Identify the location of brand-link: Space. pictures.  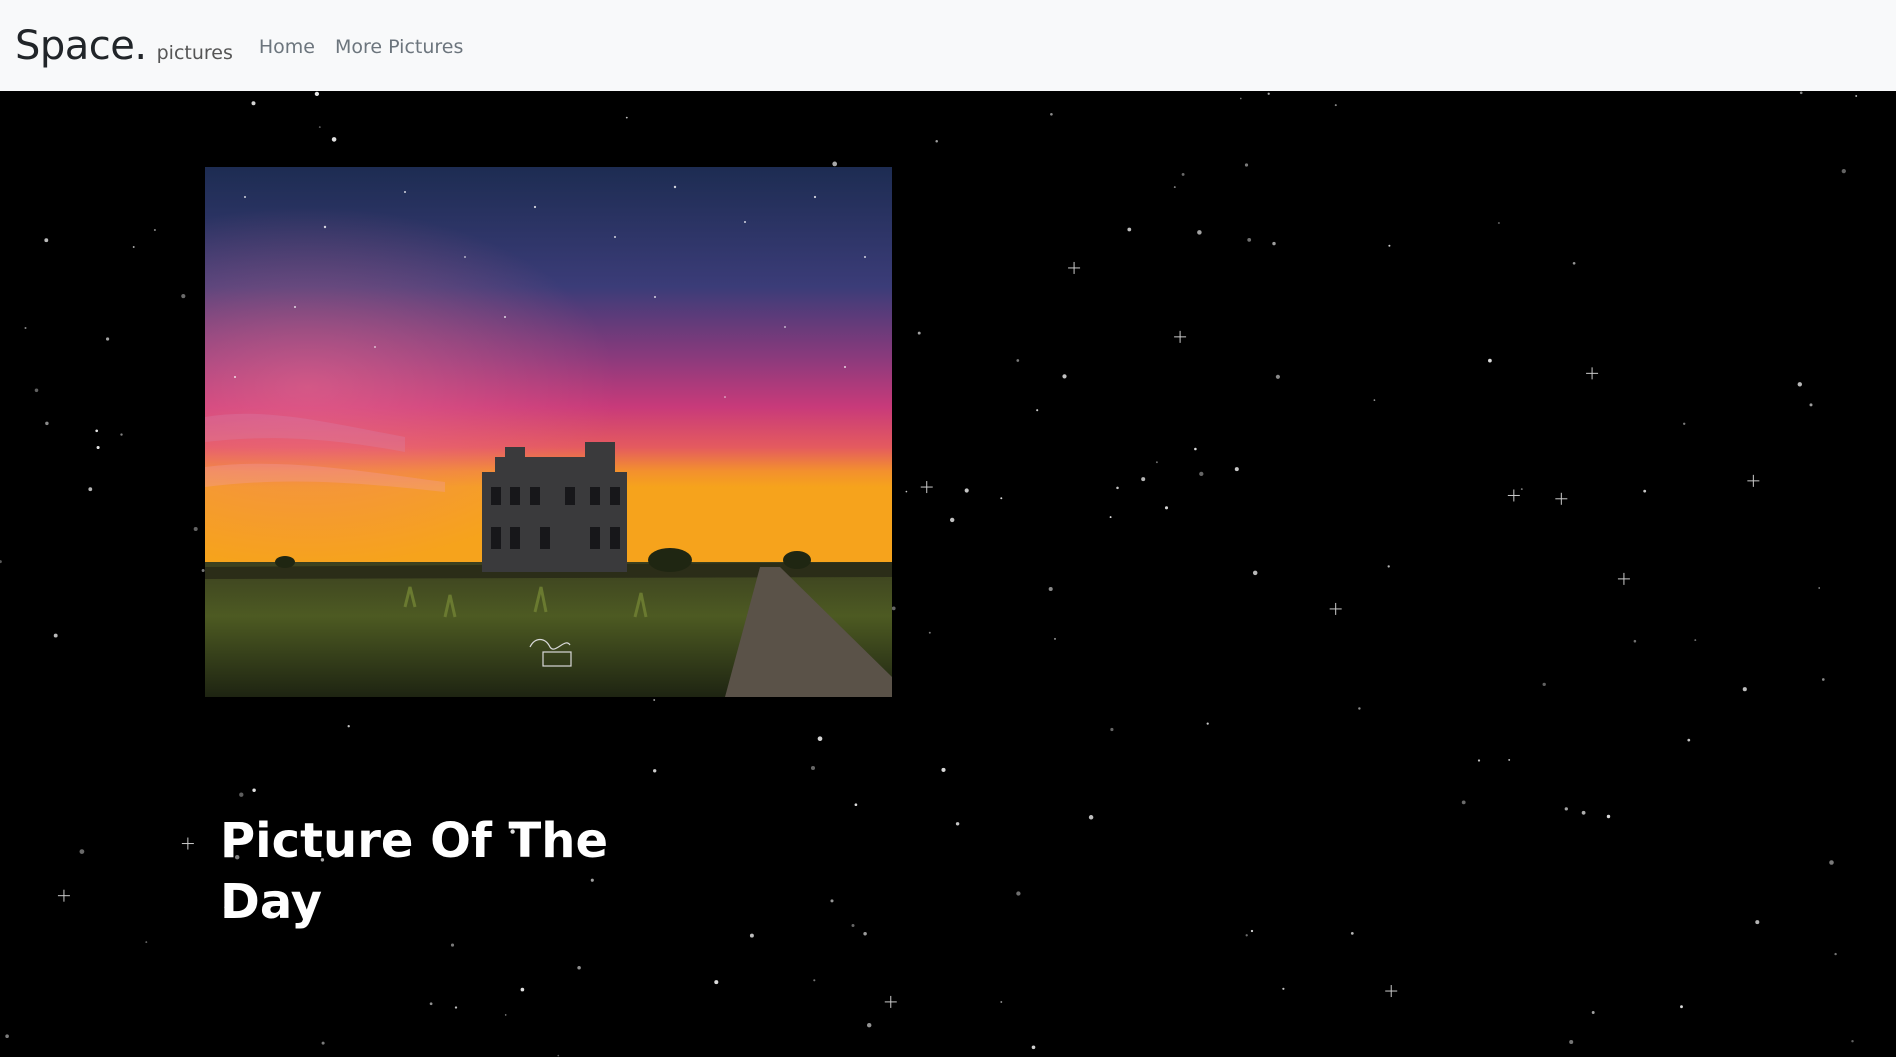
(124, 46).